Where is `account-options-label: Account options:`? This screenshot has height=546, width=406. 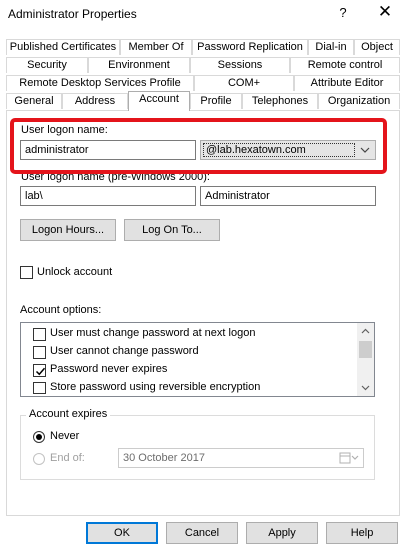 account-options-label: Account options: is located at coordinates (61, 310).